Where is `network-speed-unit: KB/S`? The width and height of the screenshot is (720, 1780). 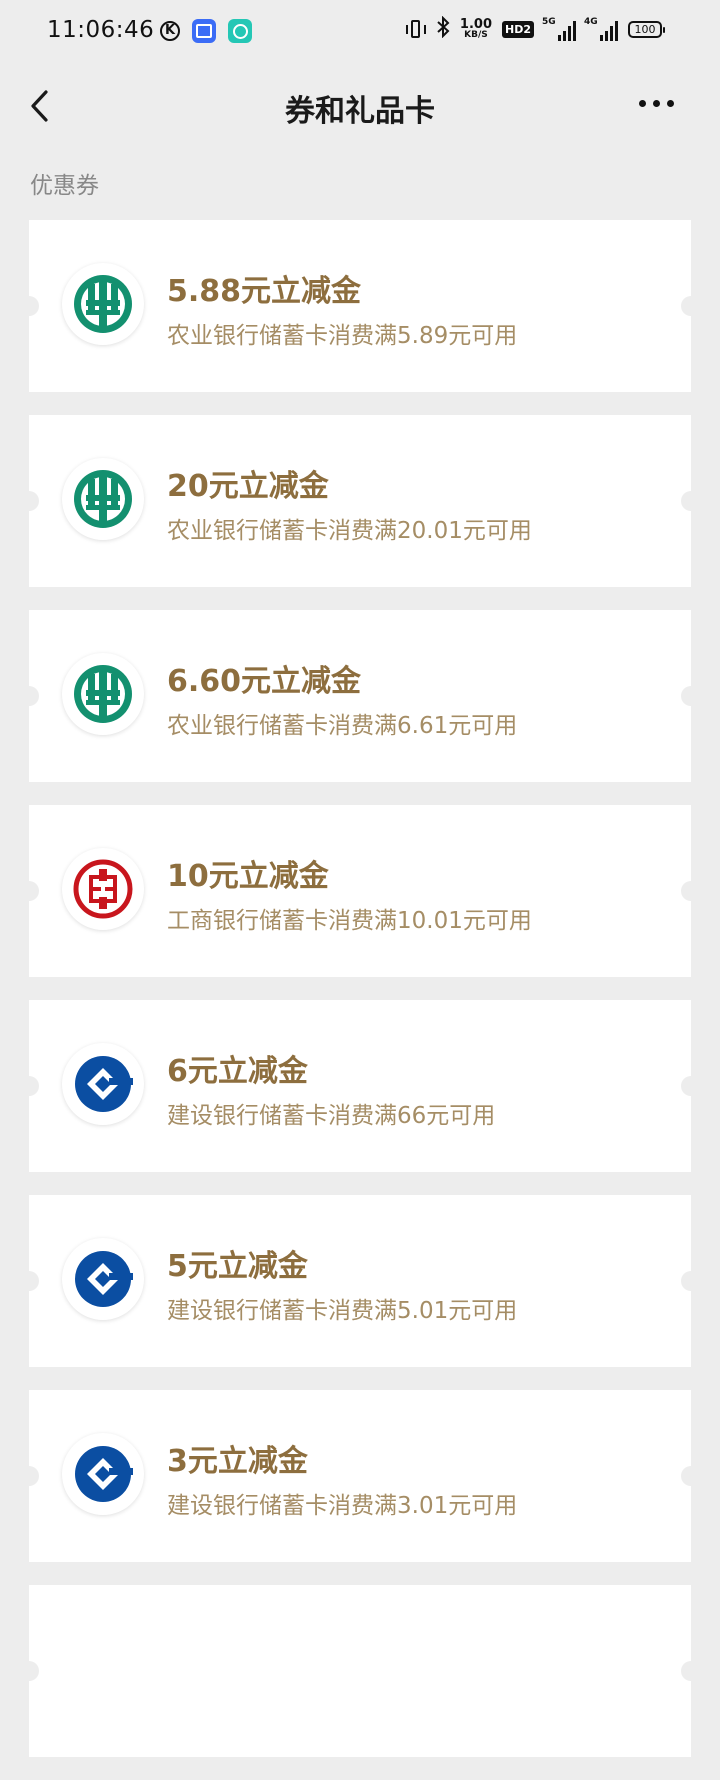 network-speed-unit: KB/S is located at coordinates (476, 34).